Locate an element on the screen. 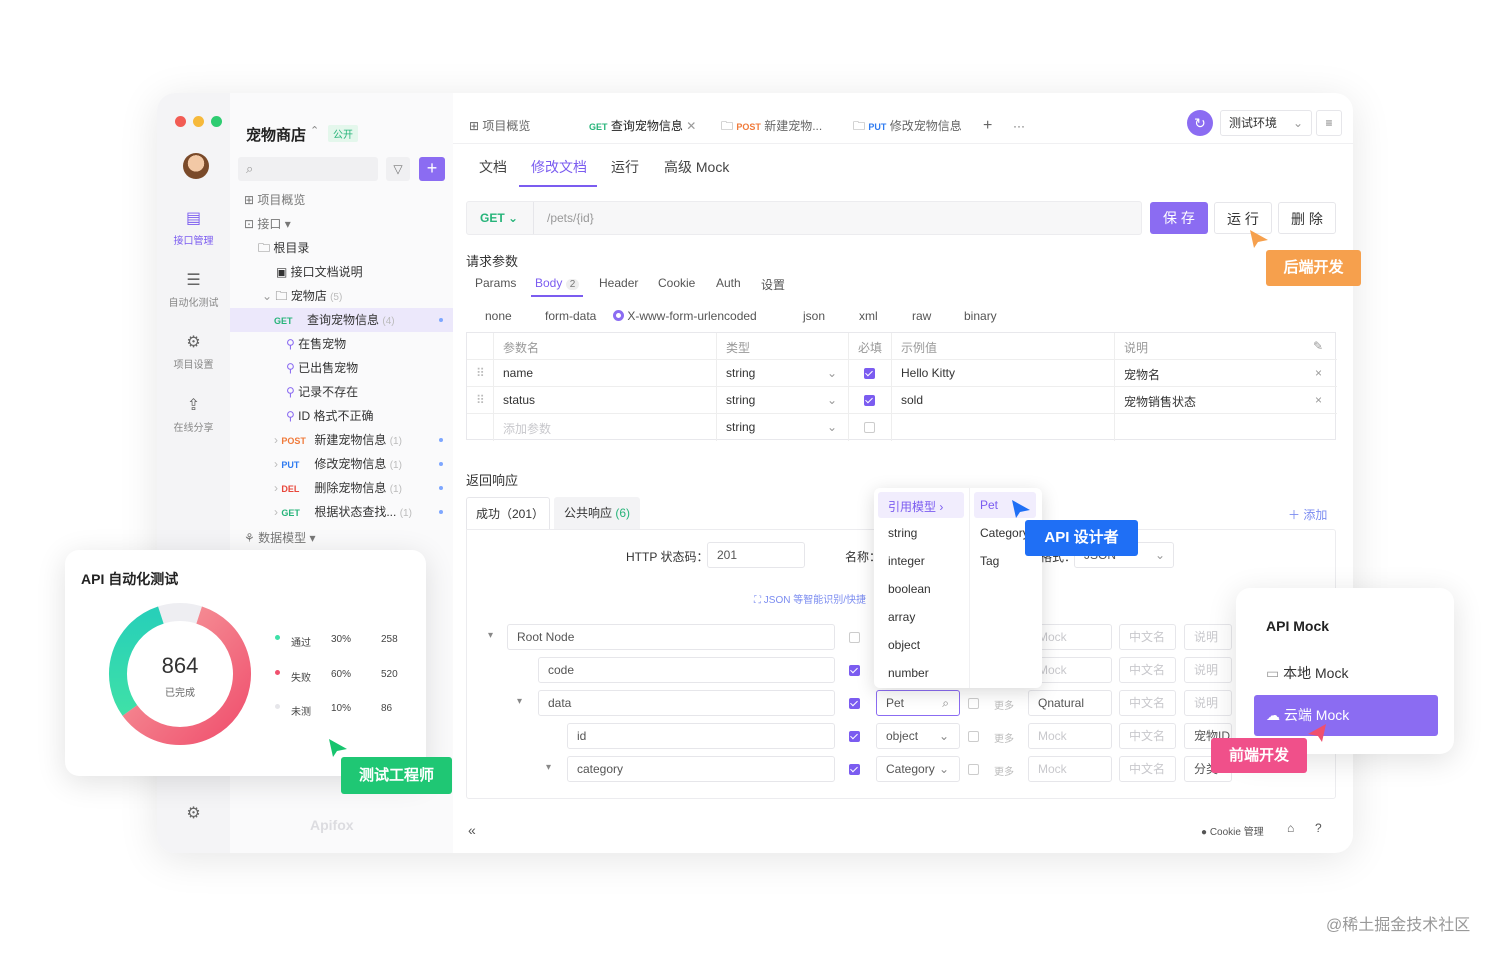  collapse-icon: « is located at coordinates (472, 830).